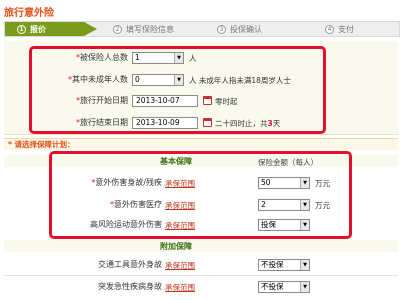  What do you see at coordinates (246, 29) in the screenshot?
I see `step-label: 投保确认` at bounding box center [246, 29].